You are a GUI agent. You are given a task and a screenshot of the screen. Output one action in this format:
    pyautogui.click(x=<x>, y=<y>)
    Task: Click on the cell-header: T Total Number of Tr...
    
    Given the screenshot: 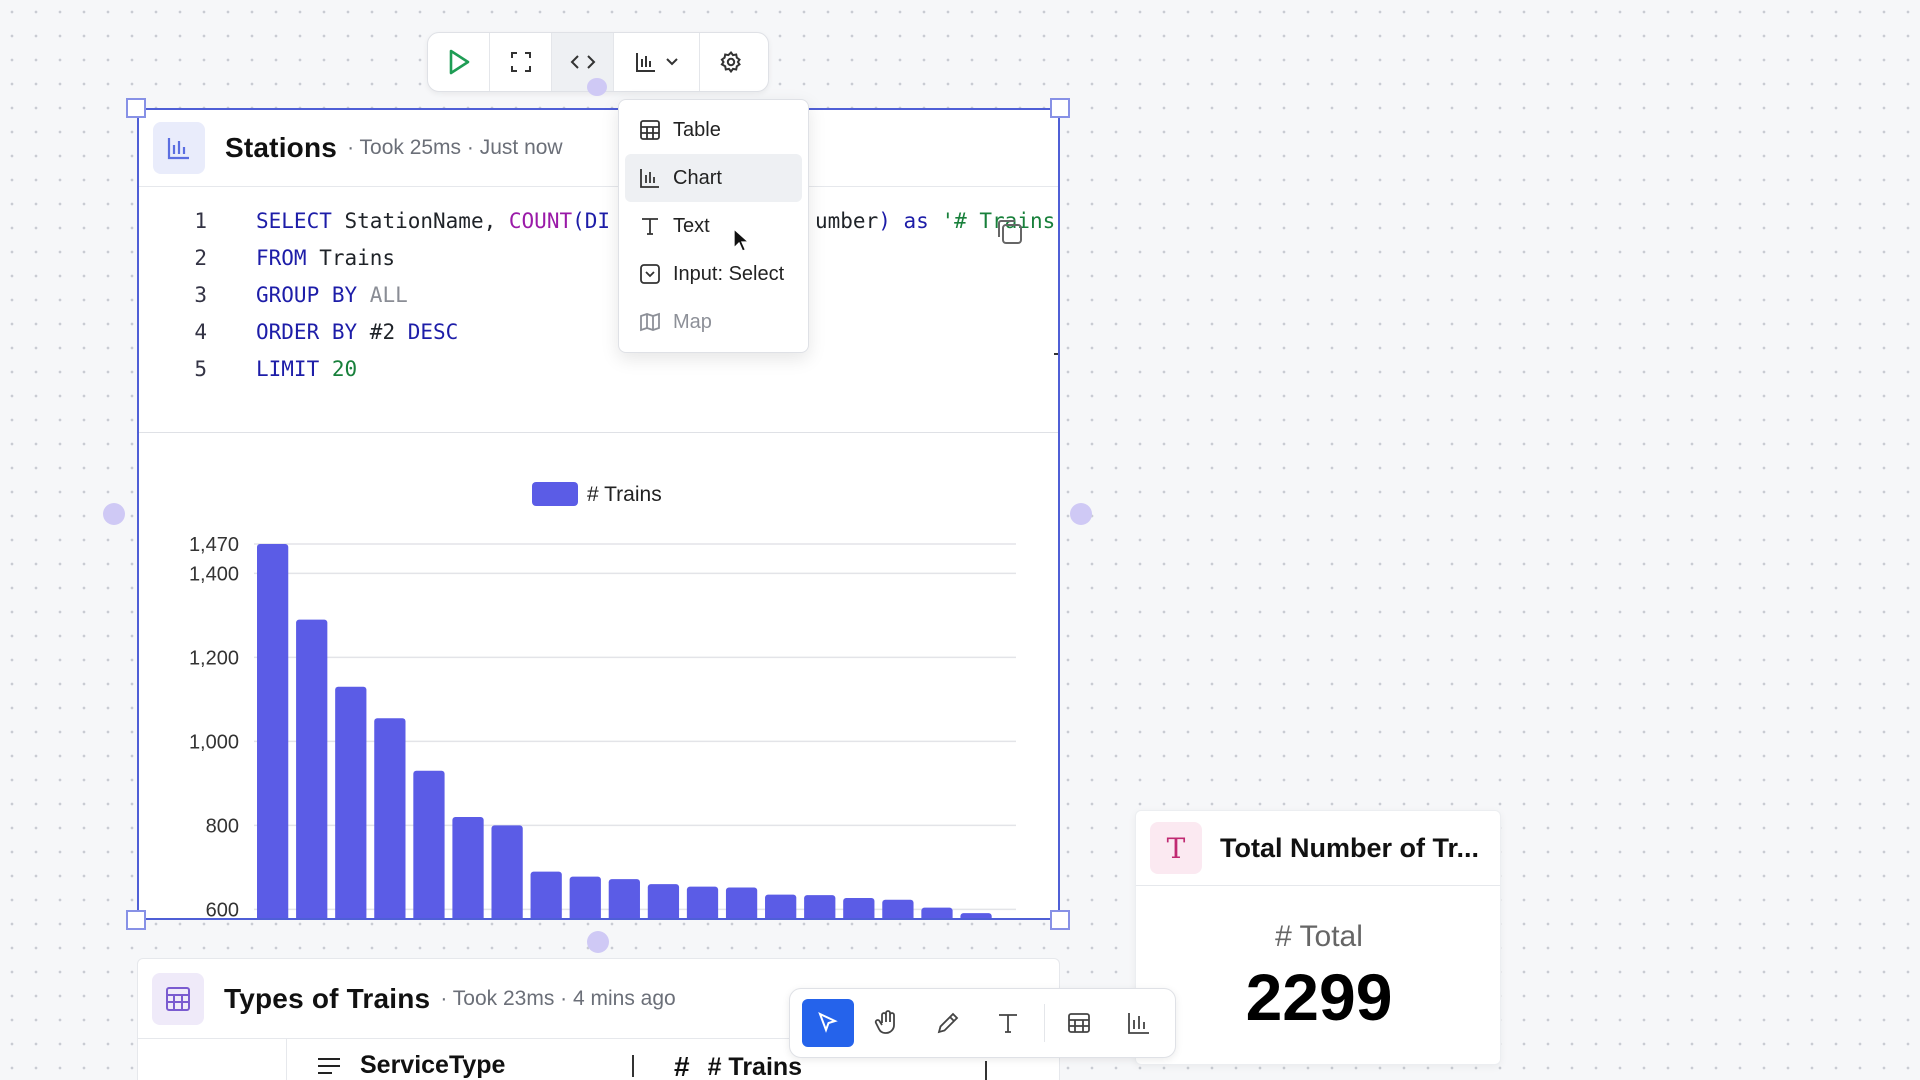 What is the action you would take?
    pyautogui.click(x=1318, y=848)
    